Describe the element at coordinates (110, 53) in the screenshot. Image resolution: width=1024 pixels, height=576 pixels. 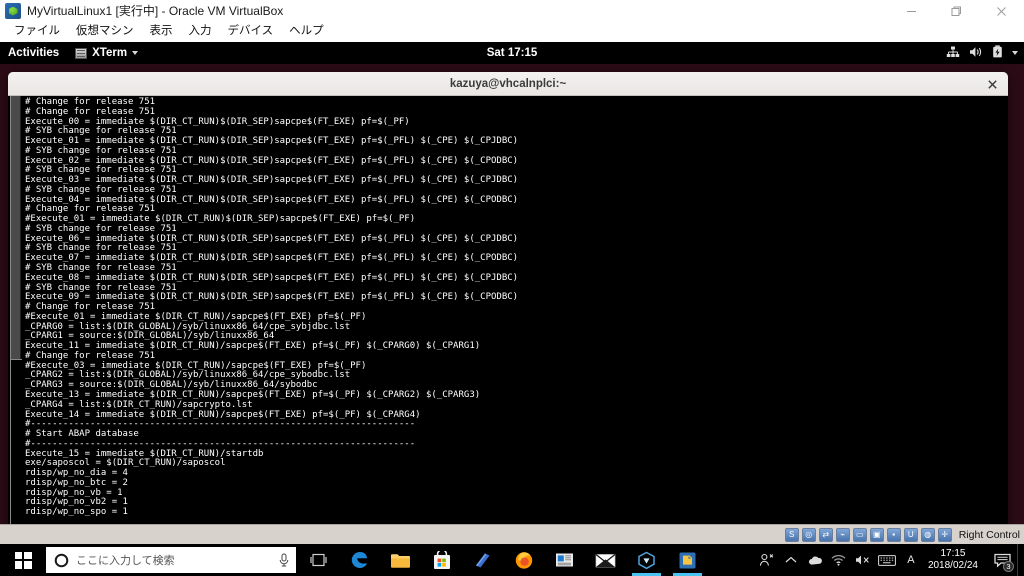
I see `app-menu-label: XTerm` at that location.